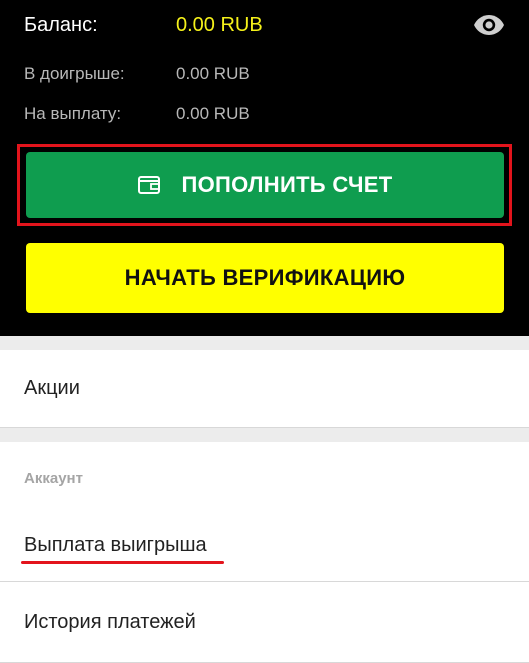 This screenshot has width=529, height=663. I want to click on payout-amount-label: На выплату:, so click(73, 113).